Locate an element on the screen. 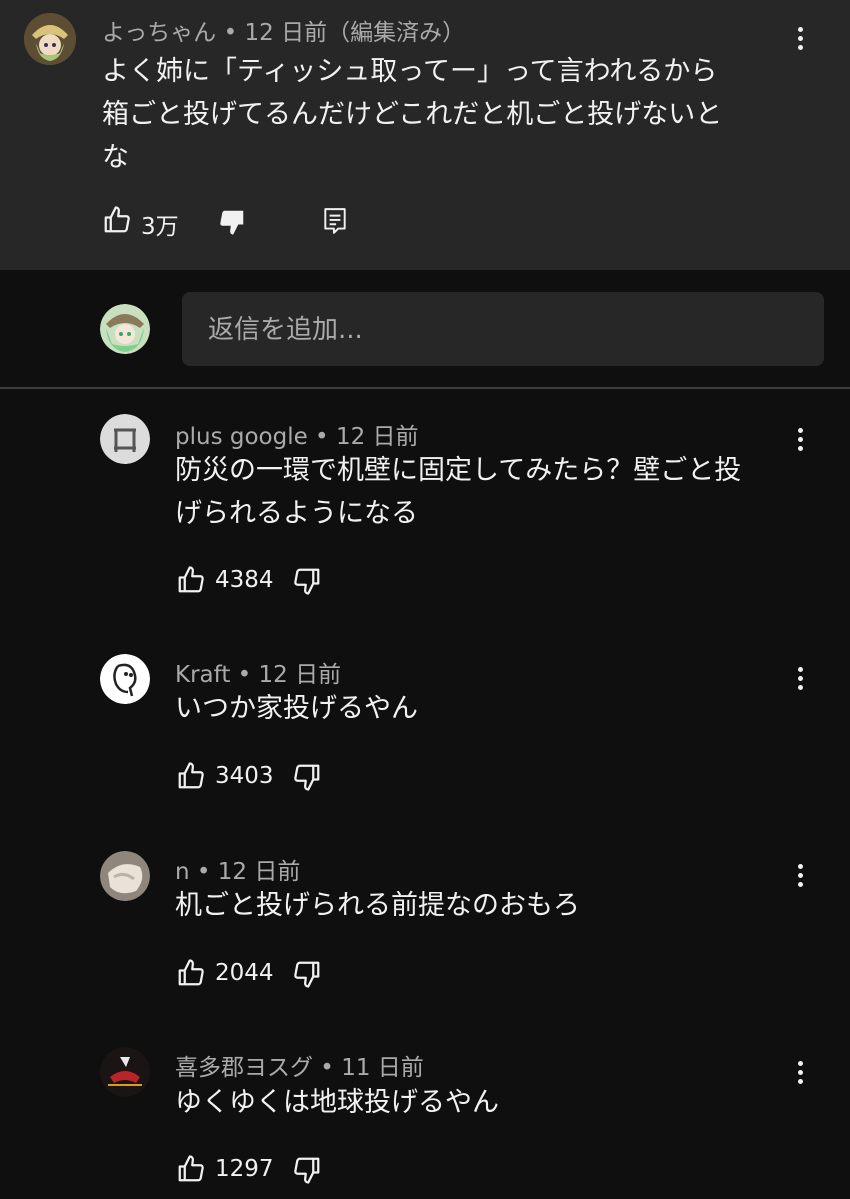 The height and width of the screenshot is (1199, 850). comment-text: 机ごと投げられる前提なのおもろ is located at coordinates (495, 905).